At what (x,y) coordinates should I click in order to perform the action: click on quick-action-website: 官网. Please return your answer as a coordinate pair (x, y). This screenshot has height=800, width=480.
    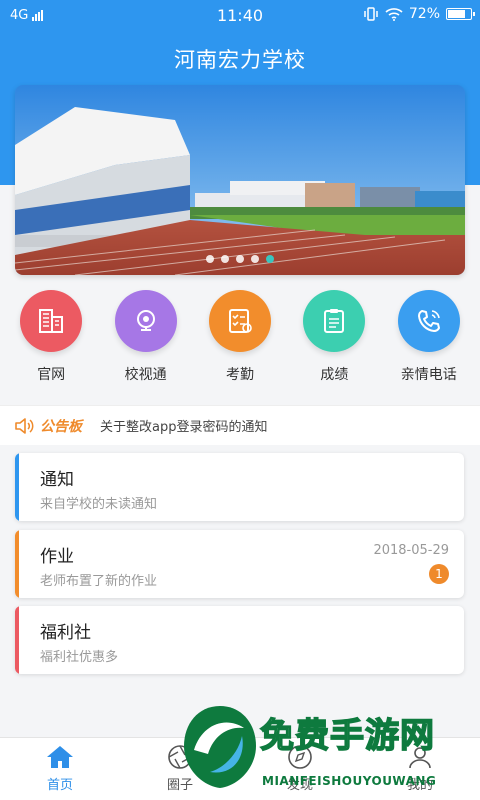
    Looking at the image, I should click on (51, 344).